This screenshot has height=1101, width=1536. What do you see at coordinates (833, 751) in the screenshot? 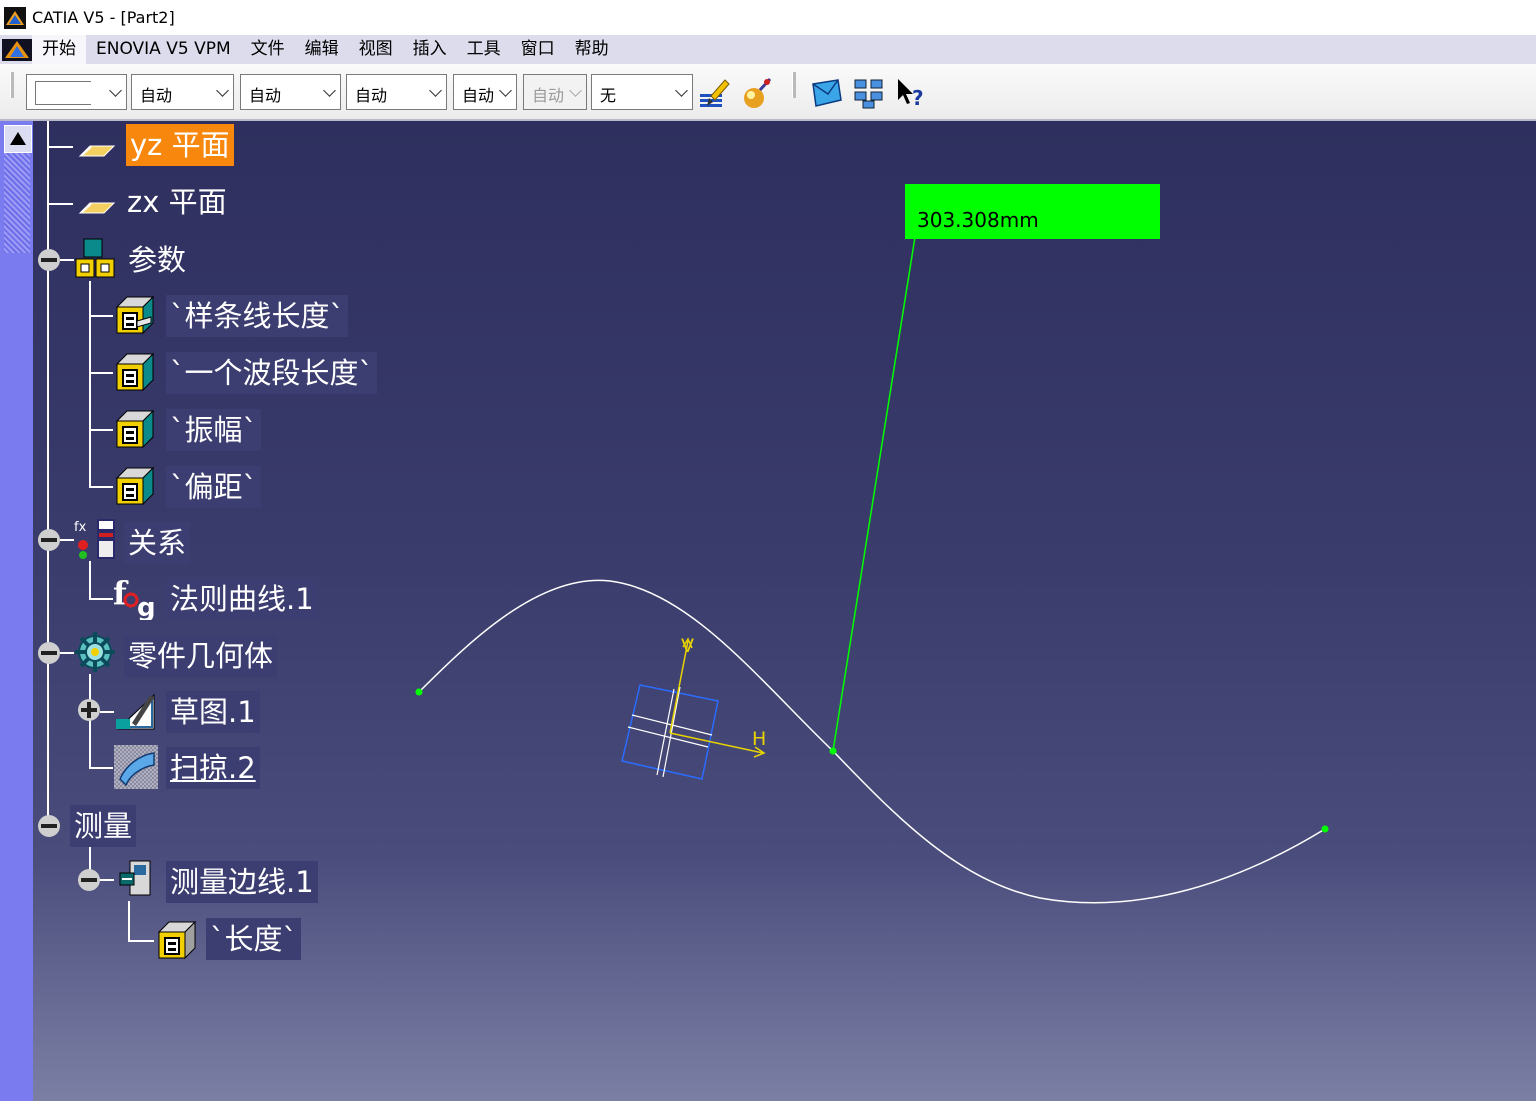
I see `measure-point` at bounding box center [833, 751].